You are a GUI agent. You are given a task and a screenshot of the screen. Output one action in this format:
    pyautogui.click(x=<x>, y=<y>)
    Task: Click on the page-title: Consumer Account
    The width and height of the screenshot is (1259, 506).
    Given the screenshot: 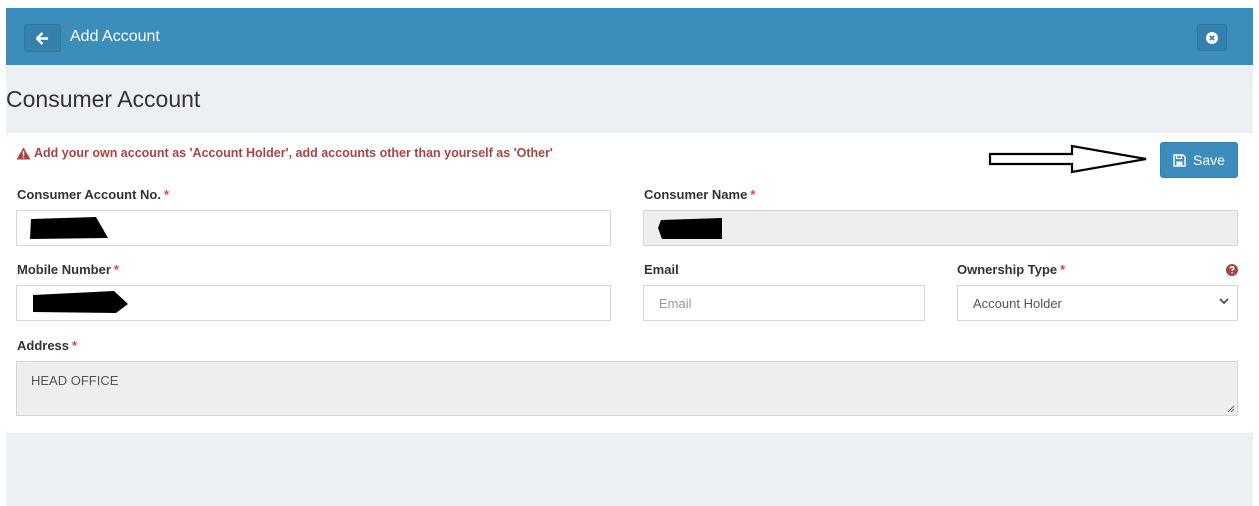 What is the action you would take?
    pyautogui.click(x=103, y=99)
    